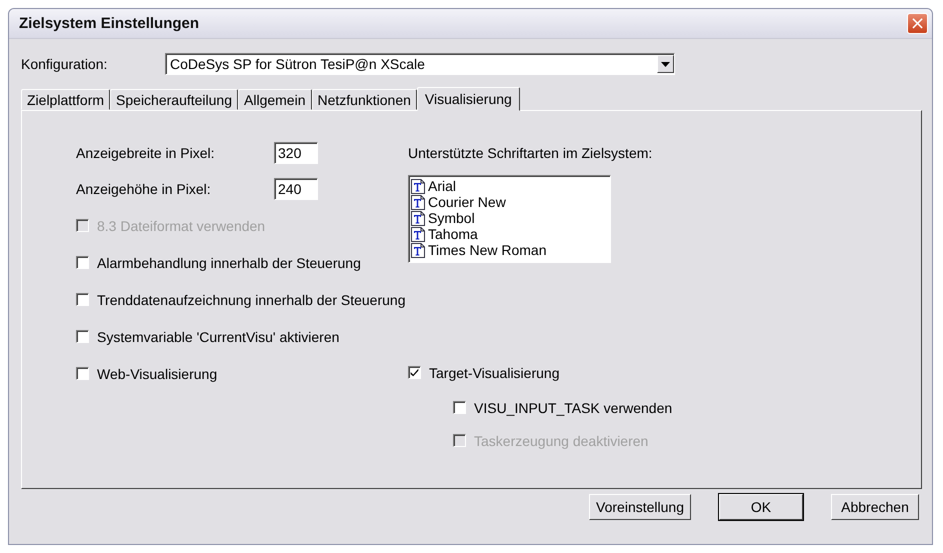 The height and width of the screenshot is (553, 943). Describe the element at coordinates (296, 153) in the screenshot. I see `input-field: 320` at that location.